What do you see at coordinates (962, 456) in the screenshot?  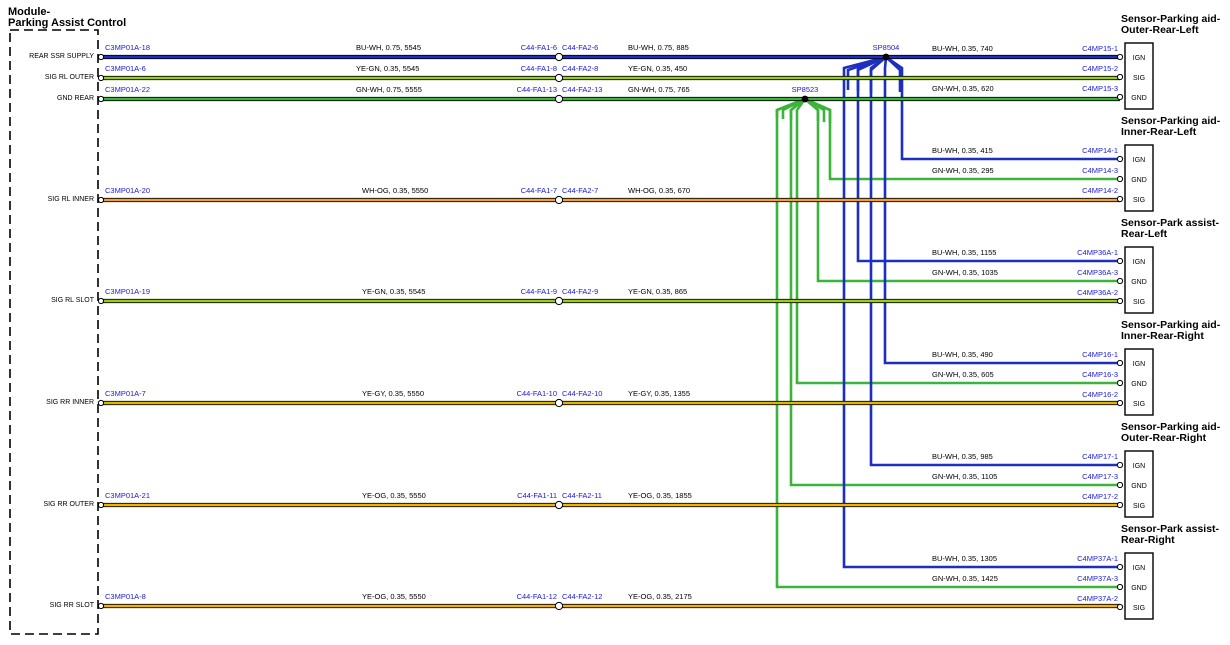 I see `sensor-wire-spec: BU-WH, 0.35, 985` at bounding box center [962, 456].